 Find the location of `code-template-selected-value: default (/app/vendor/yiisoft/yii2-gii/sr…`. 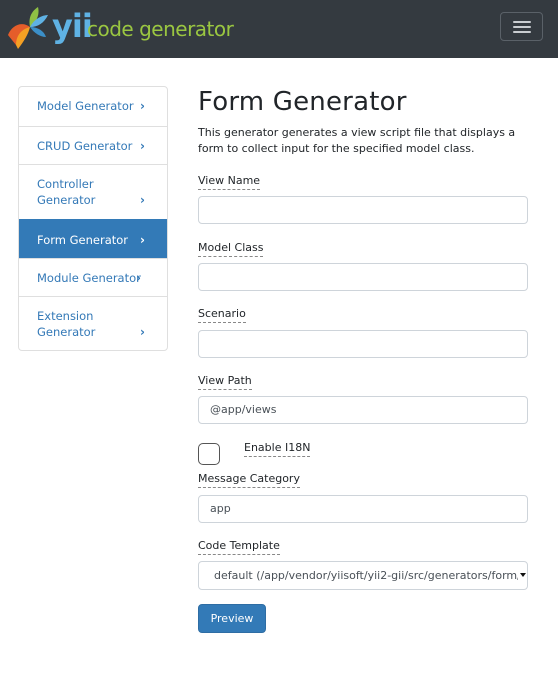

code-template-selected-value: default (/app/vendor/yiisoft/yii2-gii/sr… is located at coordinates (366, 575).